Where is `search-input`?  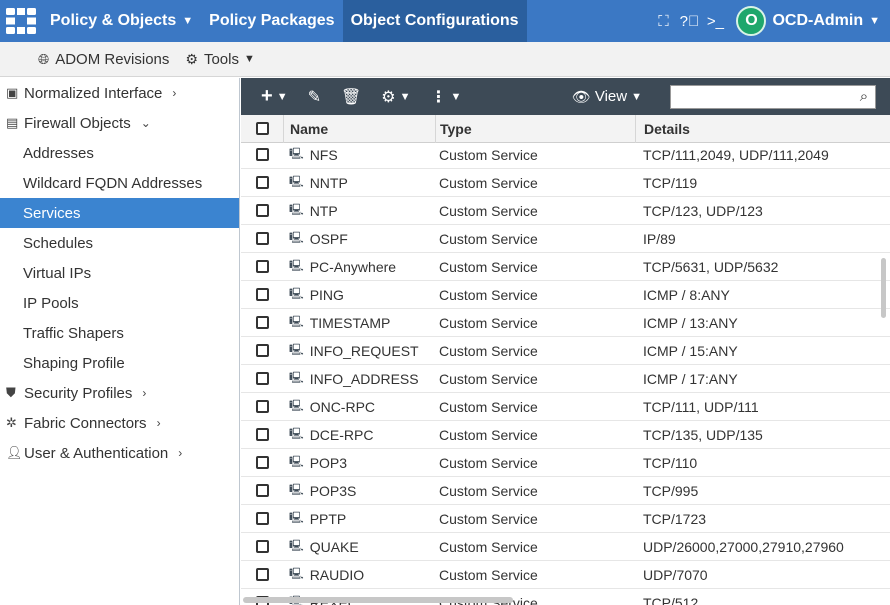 search-input is located at coordinates (762, 96).